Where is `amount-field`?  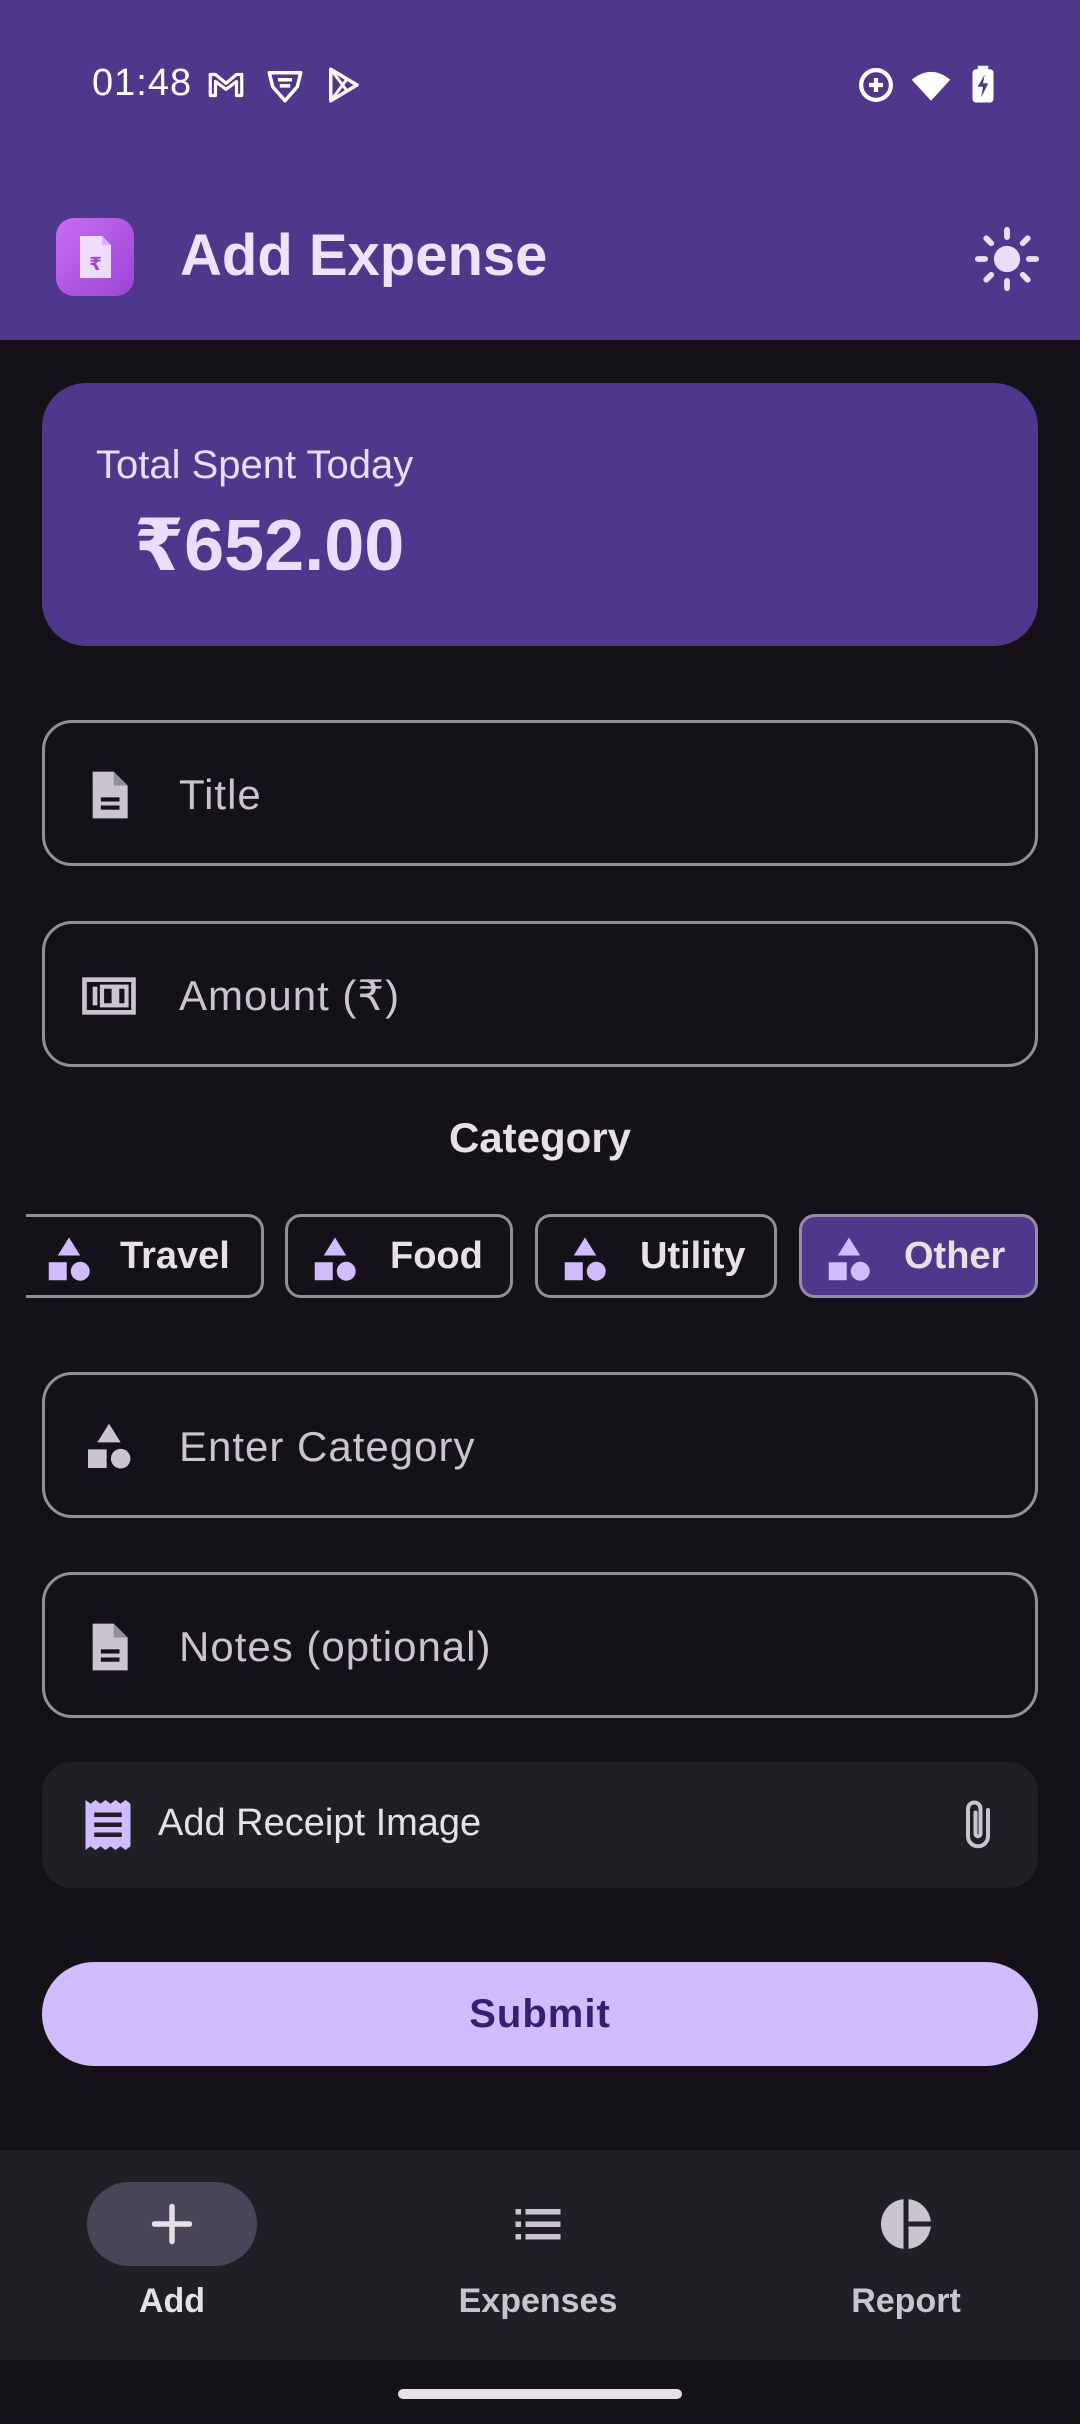 amount-field is located at coordinates (540, 994).